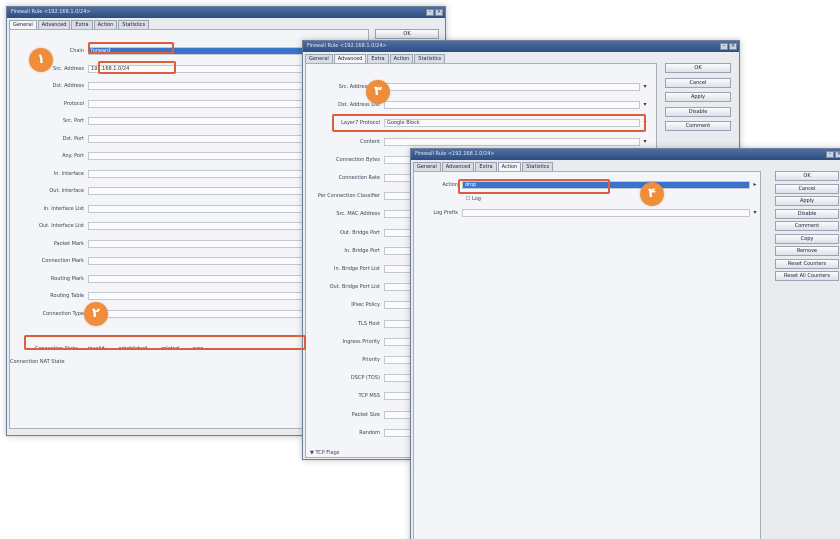 This screenshot has height=539, width=840. What do you see at coordinates (68, 243) in the screenshot?
I see `field-label: Packet Mark` at bounding box center [68, 243].